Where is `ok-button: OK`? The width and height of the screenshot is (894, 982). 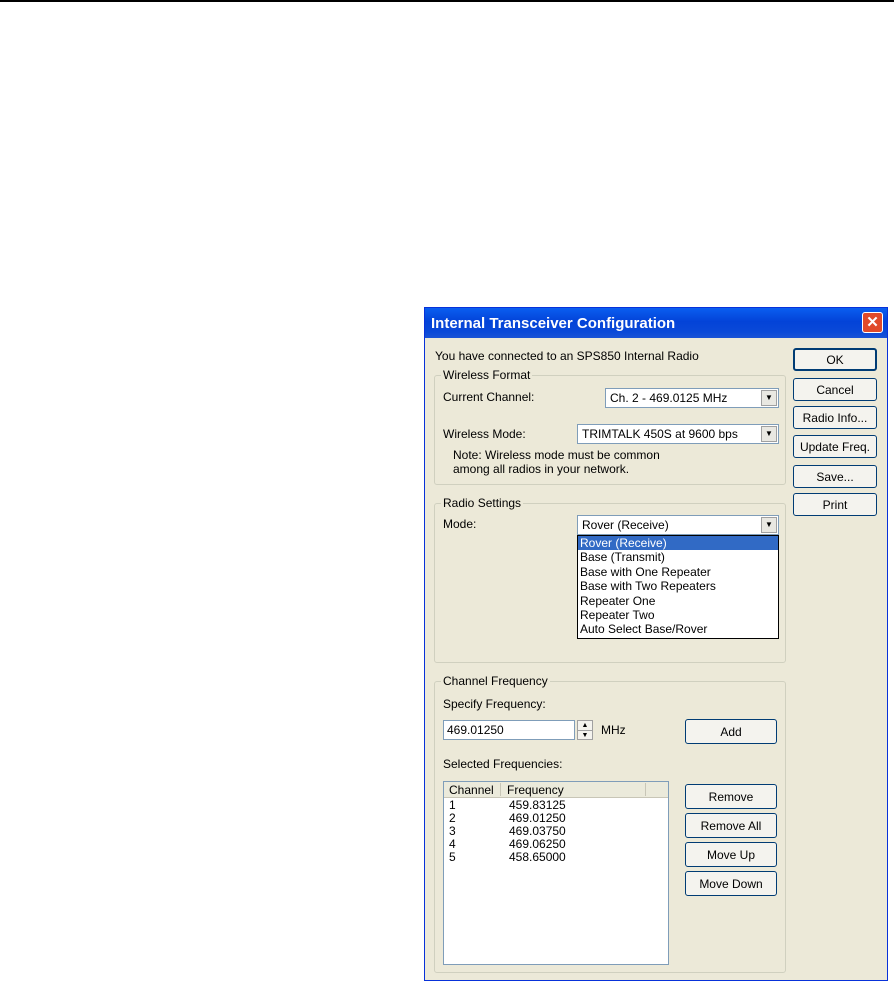 ok-button: OK is located at coordinates (835, 359).